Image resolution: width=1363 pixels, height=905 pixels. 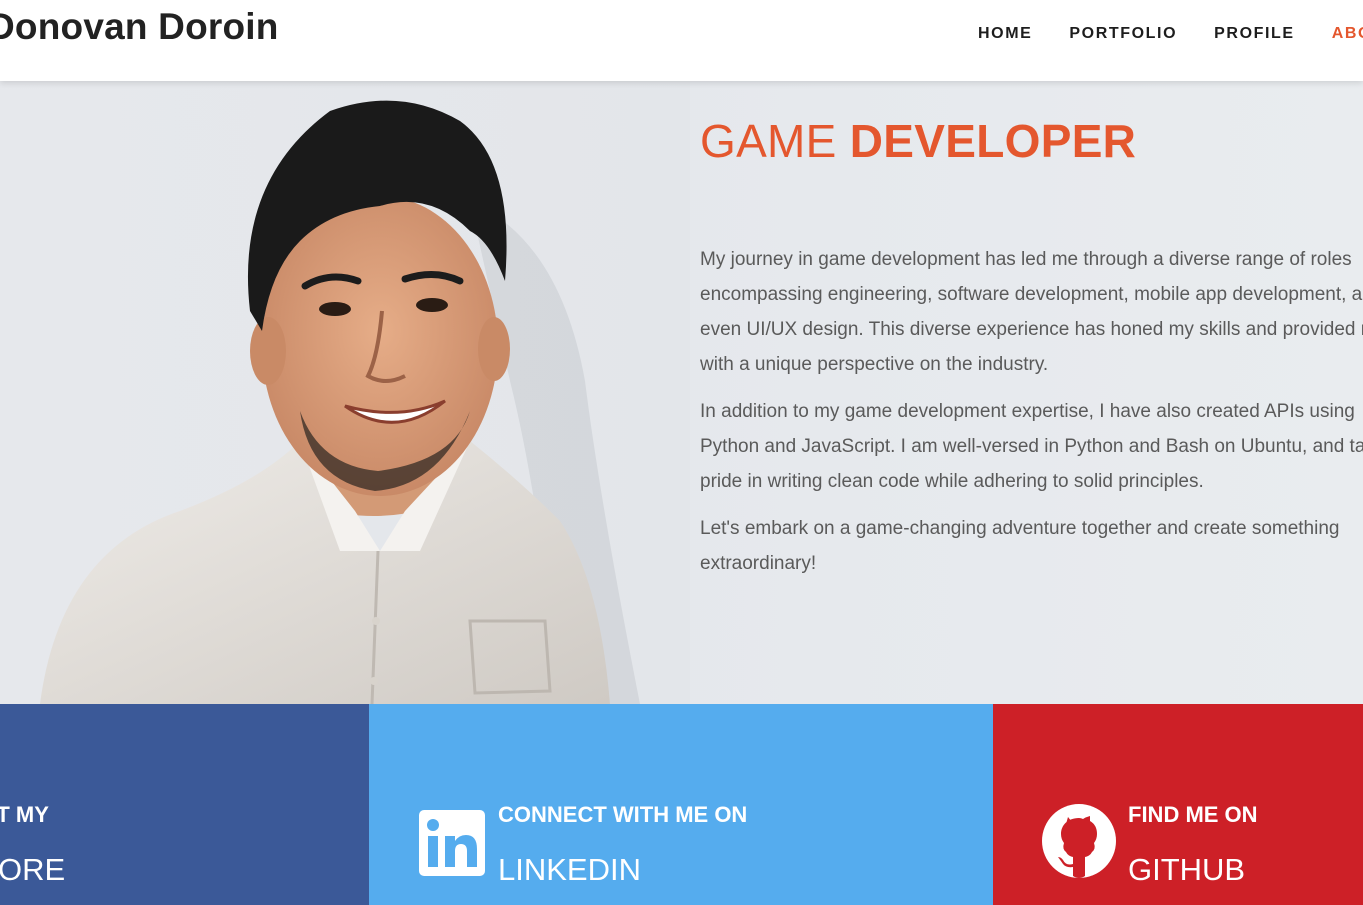 What do you see at coordinates (1005, 34) in the screenshot?
I see `nav-home: HOME` at bounding box center [1005, 34].